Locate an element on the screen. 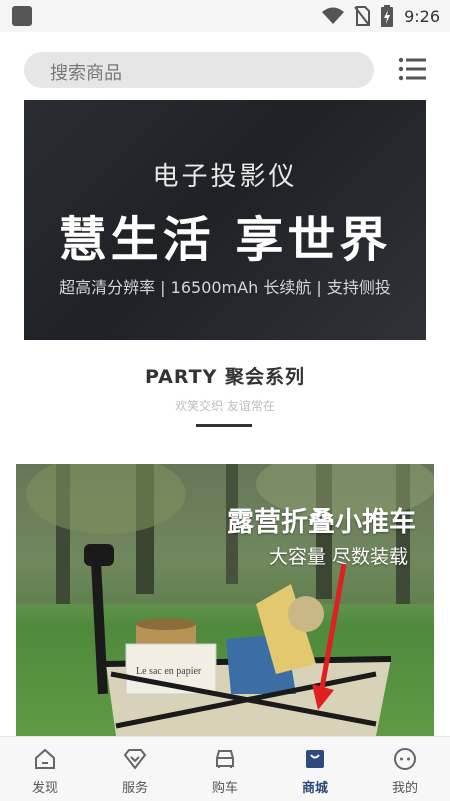  nav-label-service: 服务 is located at coordinates (134, 788).